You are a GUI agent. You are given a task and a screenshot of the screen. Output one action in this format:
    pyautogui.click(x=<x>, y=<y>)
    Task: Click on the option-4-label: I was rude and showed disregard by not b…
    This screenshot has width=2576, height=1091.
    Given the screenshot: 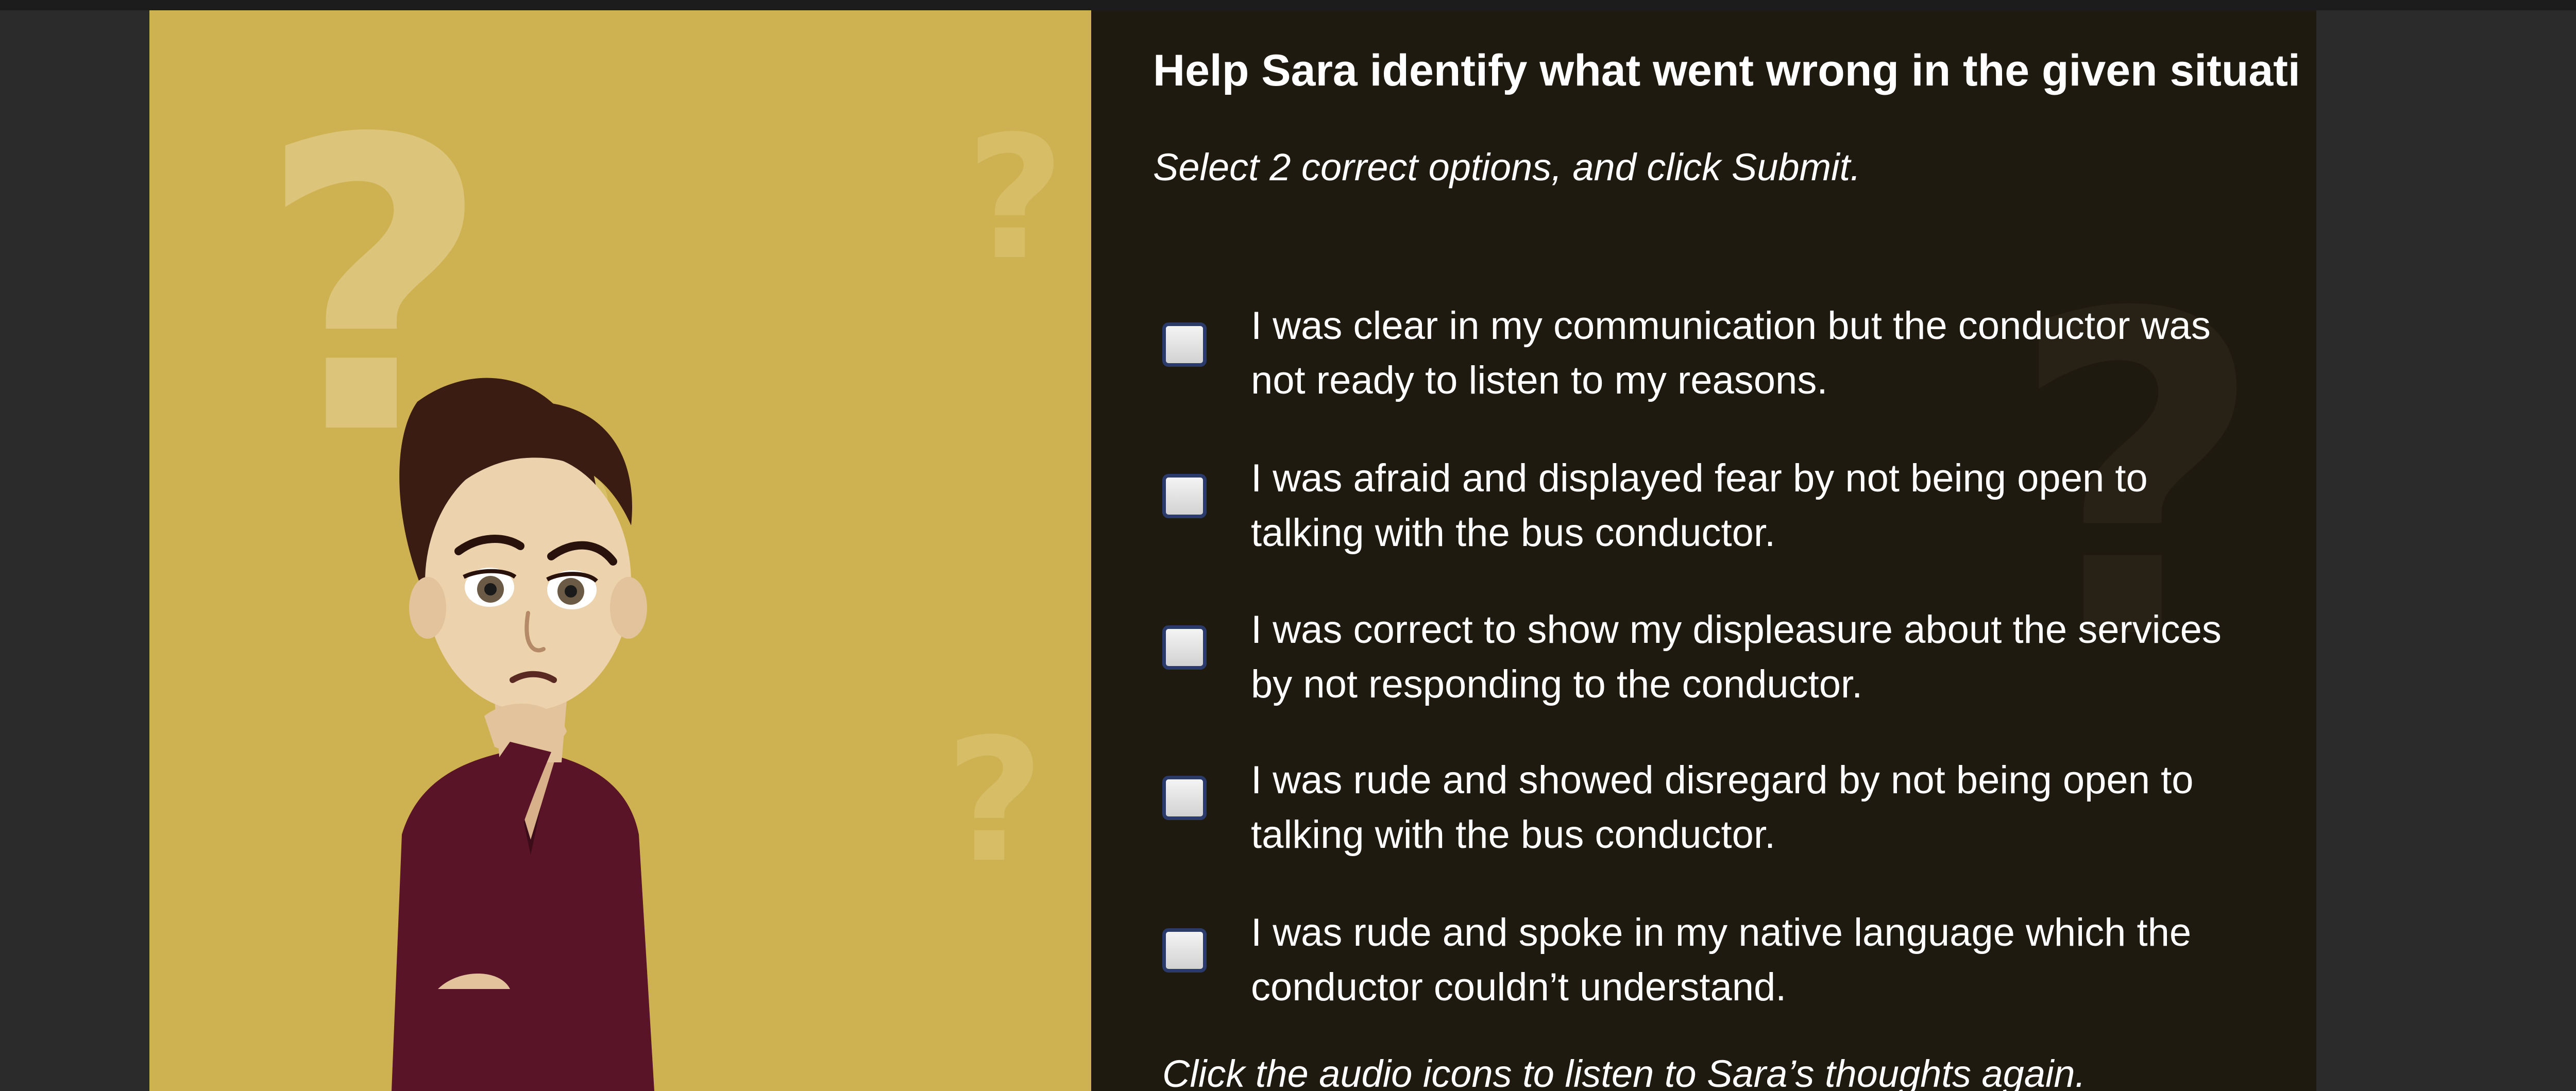 What is the action you would take?
    pyautogui.click(x=1776, y=807)
    